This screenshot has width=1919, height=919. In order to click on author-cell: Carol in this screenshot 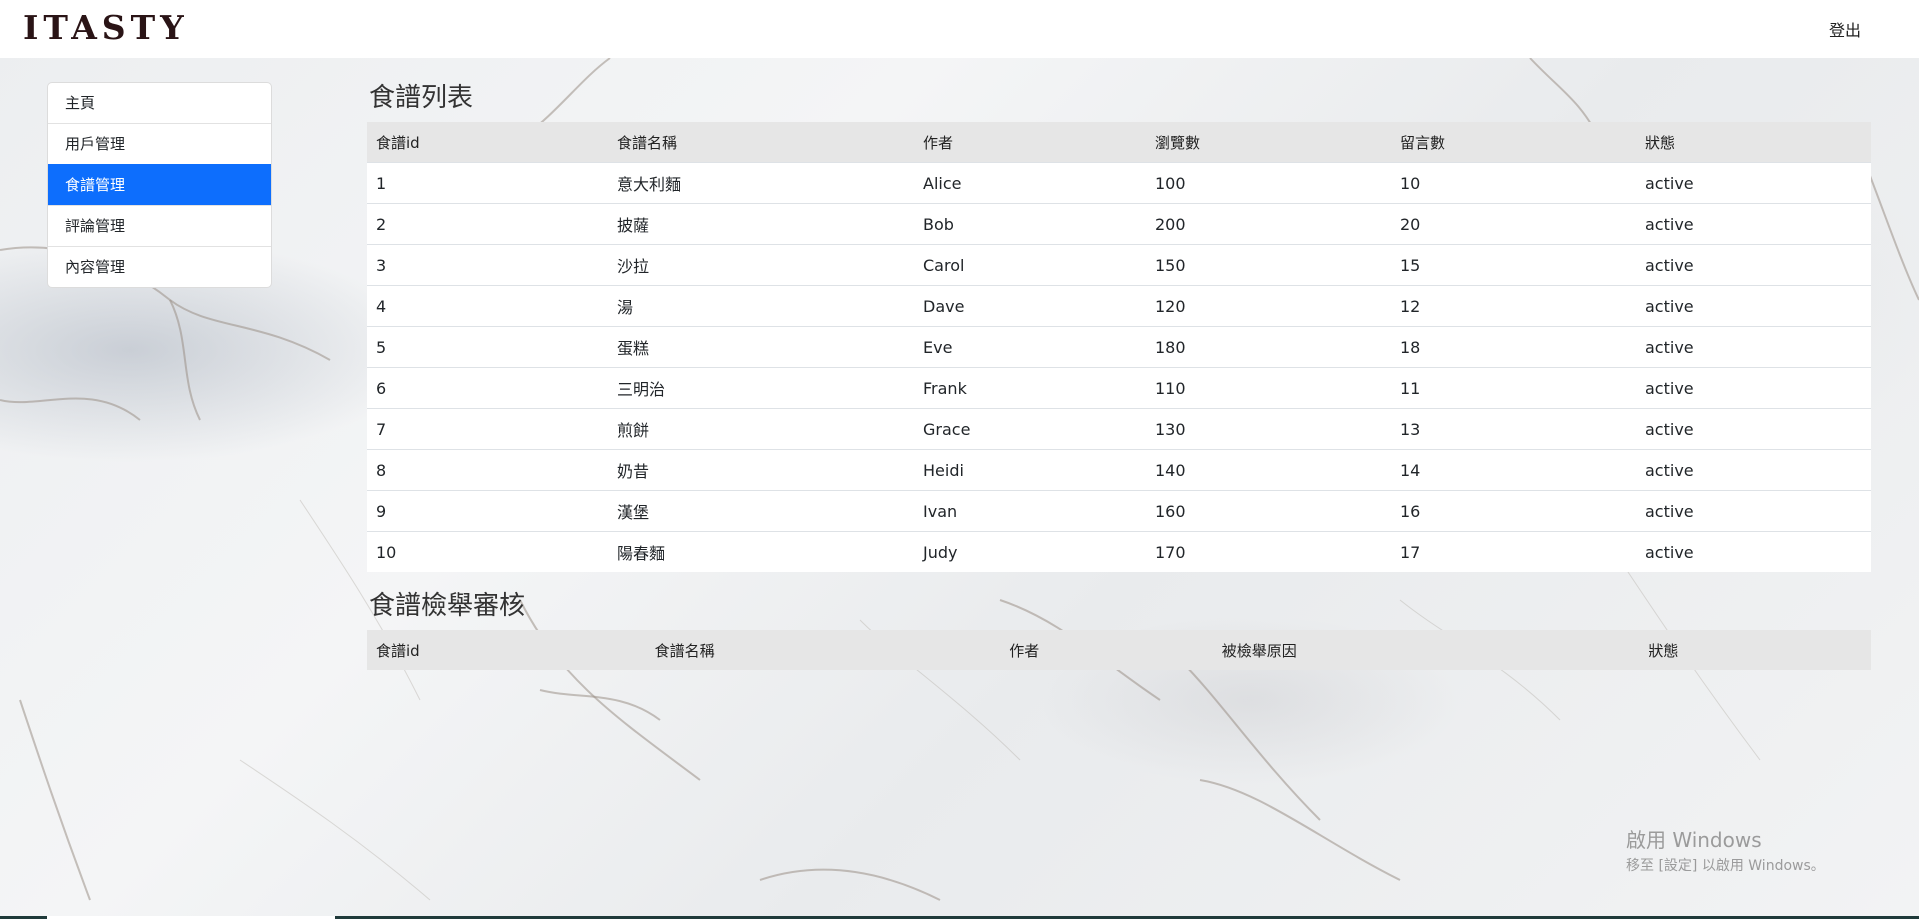, I will do `click(1030, 265)`.